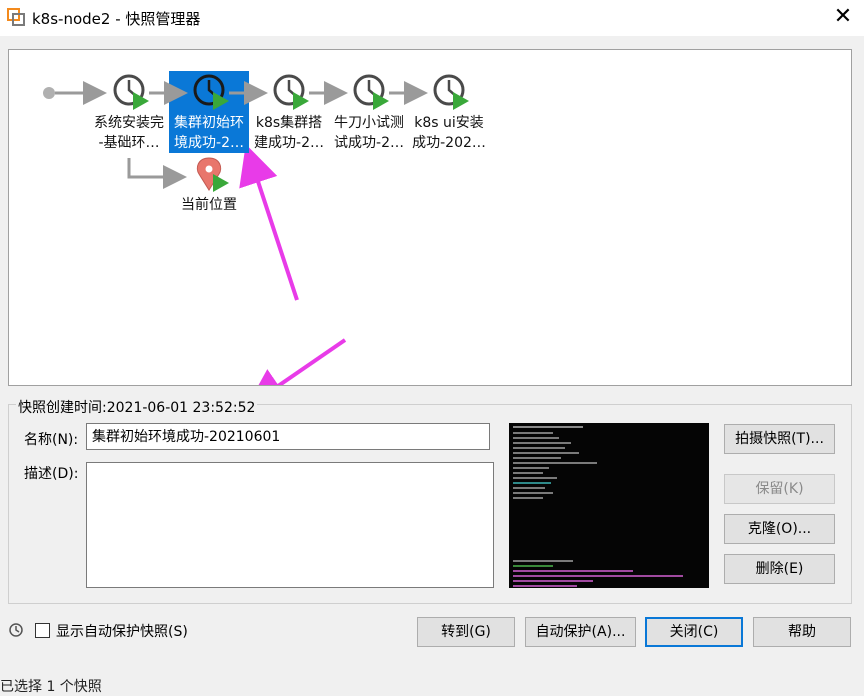  I want to click on snapshot-description-field, so click(290, 525).